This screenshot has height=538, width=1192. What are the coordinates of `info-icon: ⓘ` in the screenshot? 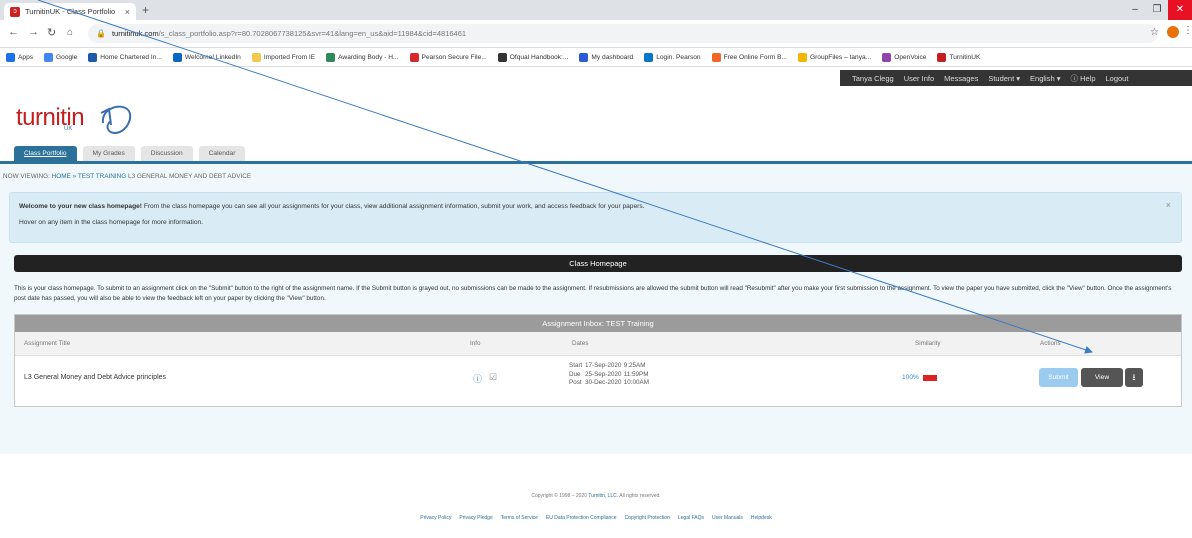 It's located at (477, 378).